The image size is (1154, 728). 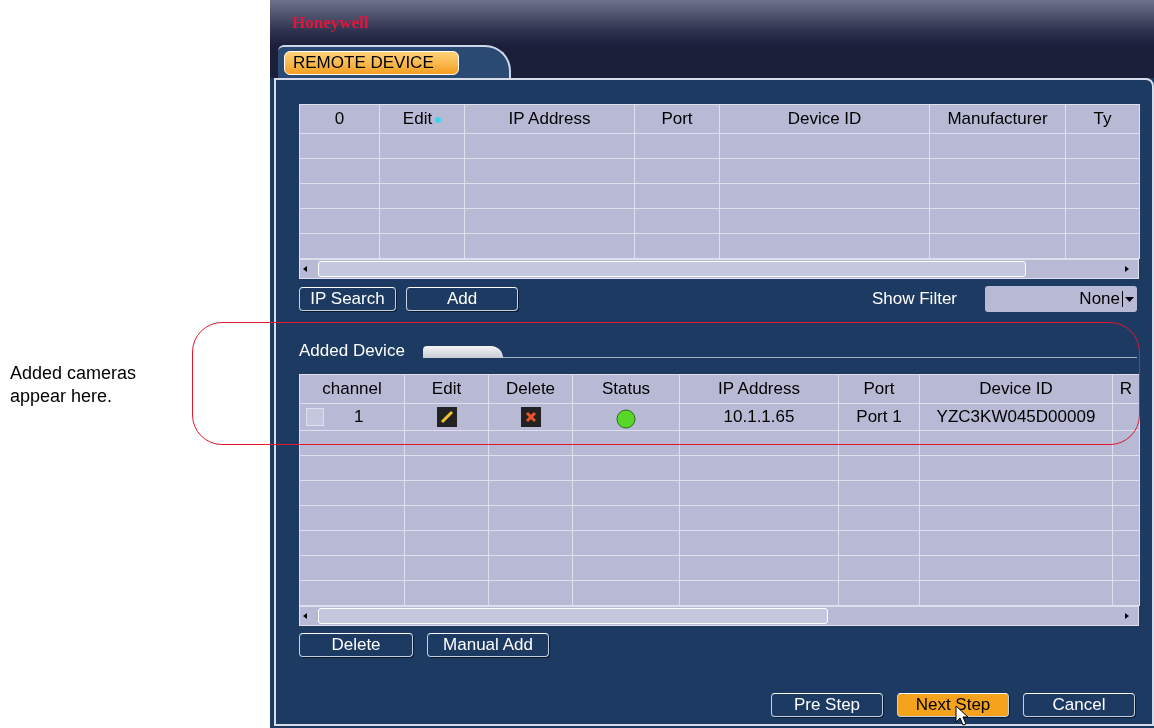 I want to click on table-cell: Port 1, so click(x=879, y=416).